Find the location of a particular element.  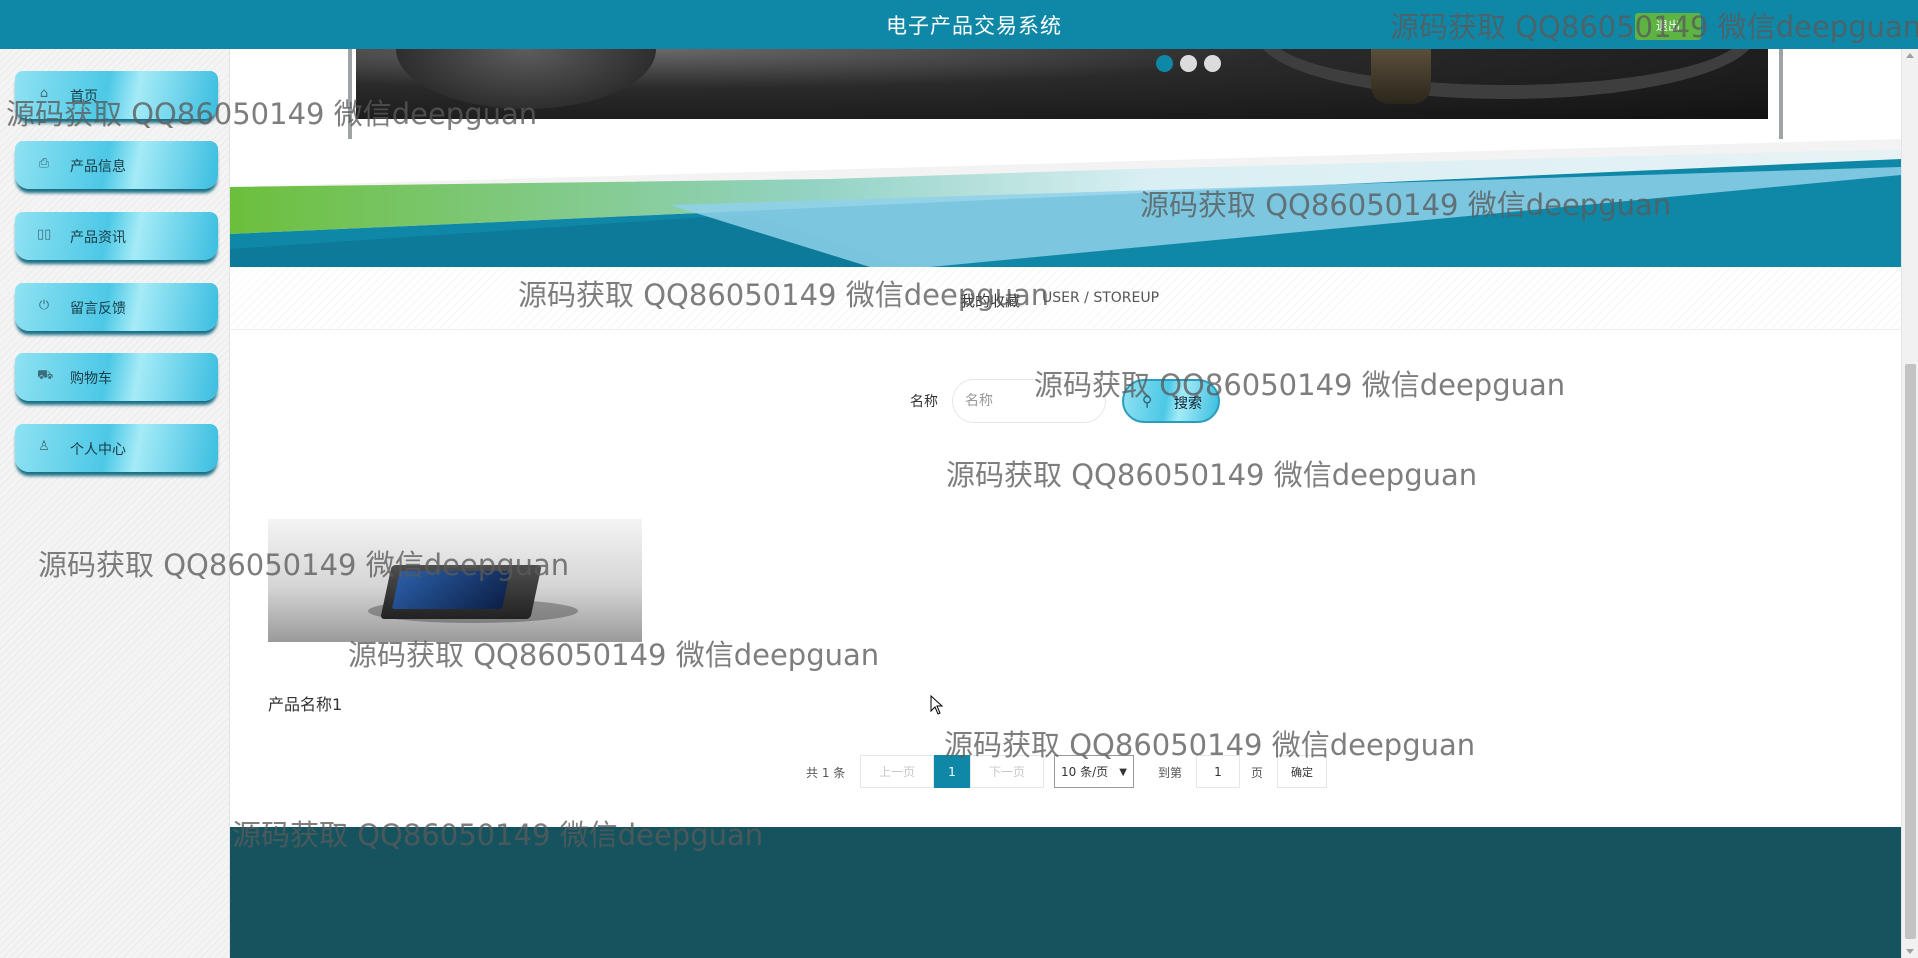

carousel-indicators is located at coordinates (1188, 63).